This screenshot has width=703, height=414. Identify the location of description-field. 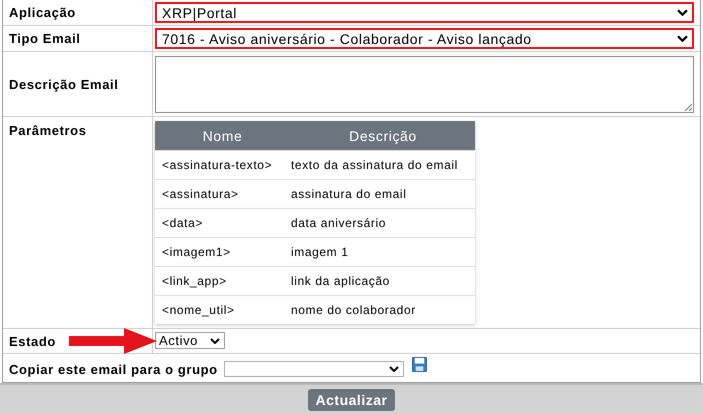
(424, 84).